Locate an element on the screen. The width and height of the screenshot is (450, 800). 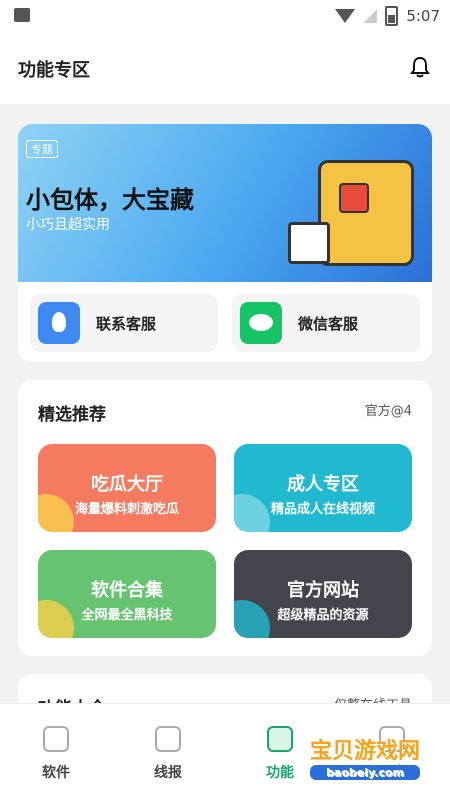
tab-tips: 线报 is located at coordinates (168, 754).